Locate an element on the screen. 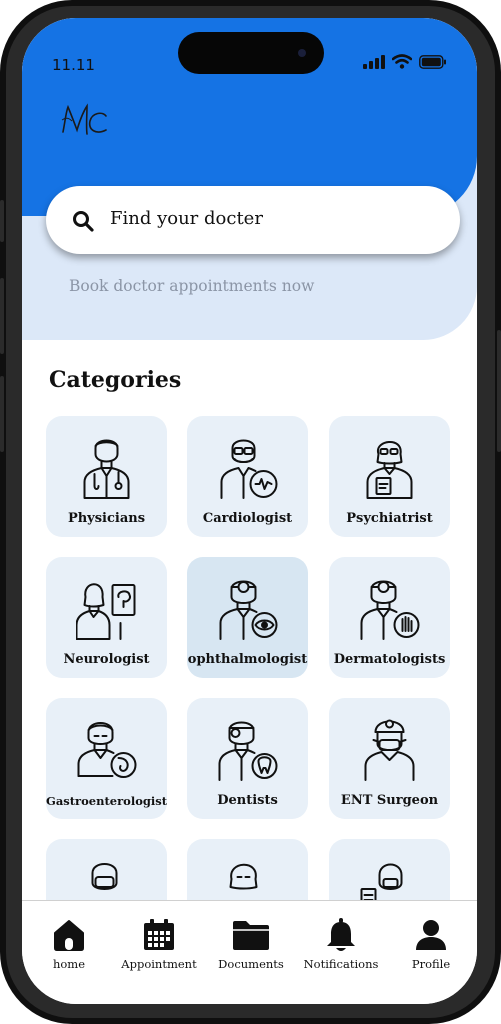 The height and width of the screenshot is (1024, 501). categories-title: Categories is located at coordinates (115, 380).